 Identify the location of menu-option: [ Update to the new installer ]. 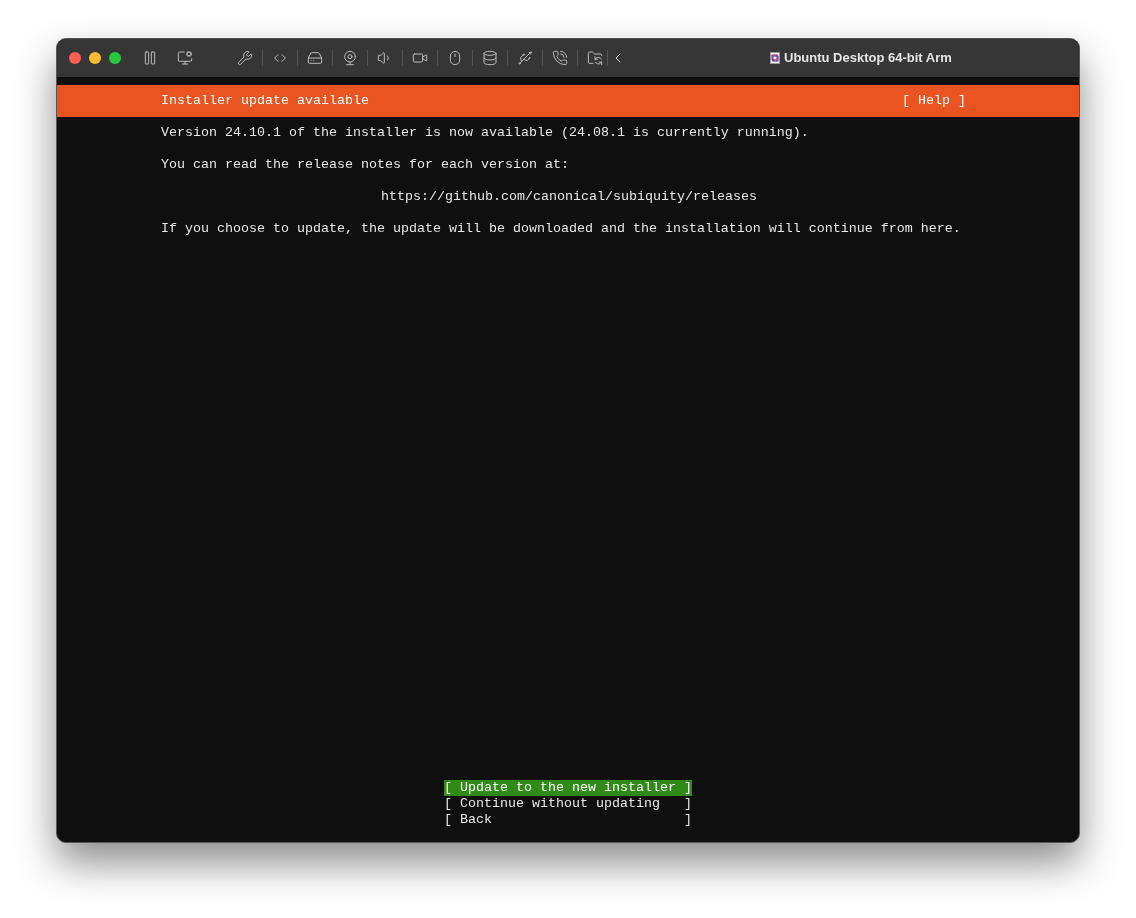
(568, 788).